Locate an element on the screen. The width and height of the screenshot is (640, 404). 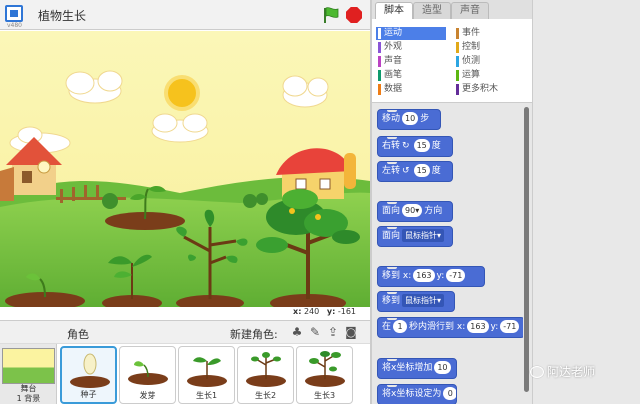
plant-growth2-icon is located at coordinates (266, 369).